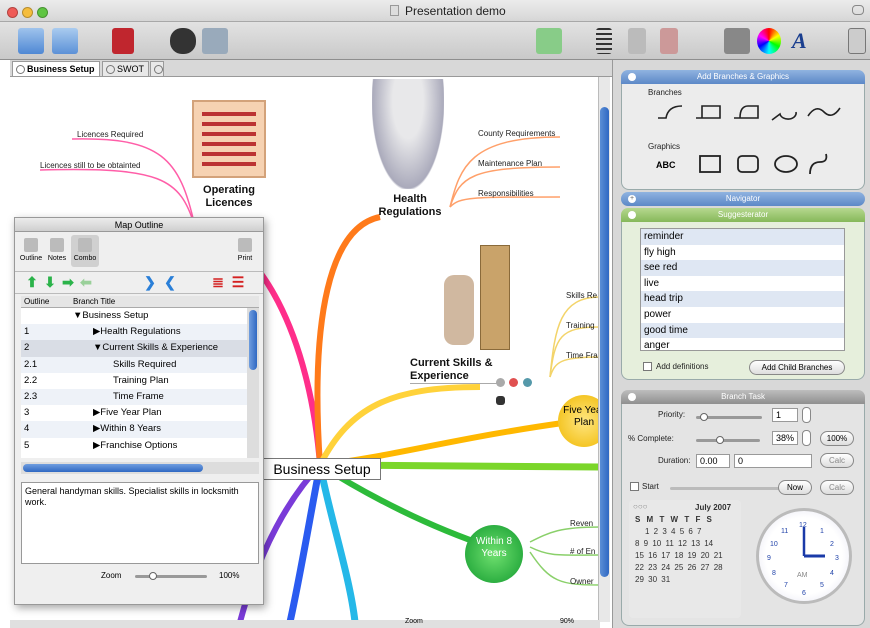  I want to click on priority-slider, so click(729, 417).